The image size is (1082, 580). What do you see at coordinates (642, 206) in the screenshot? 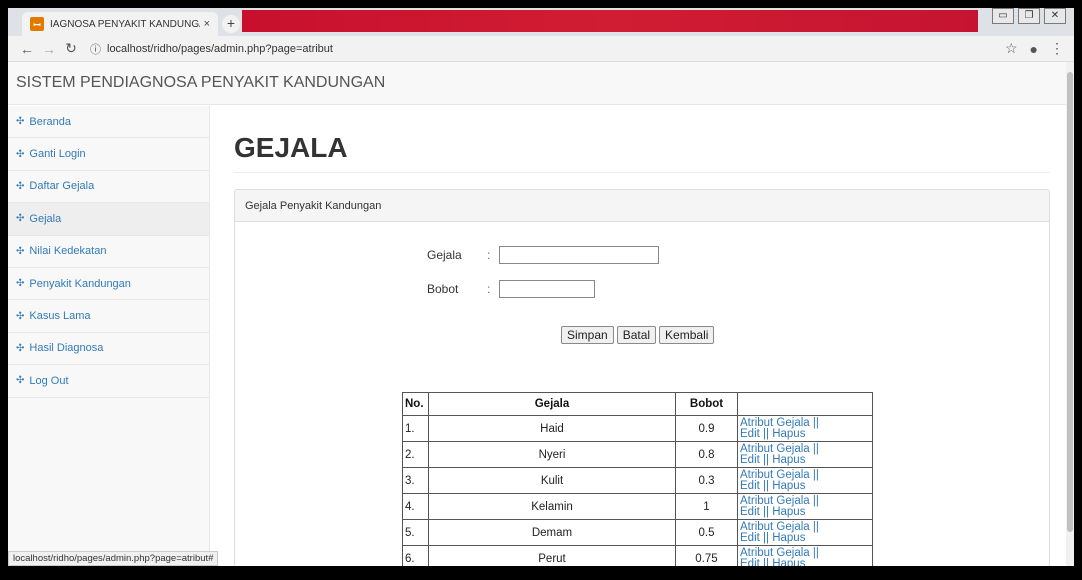
I see `panel-heading: Gejala Penyakit Kandungan` at bounding box center [642, 206].